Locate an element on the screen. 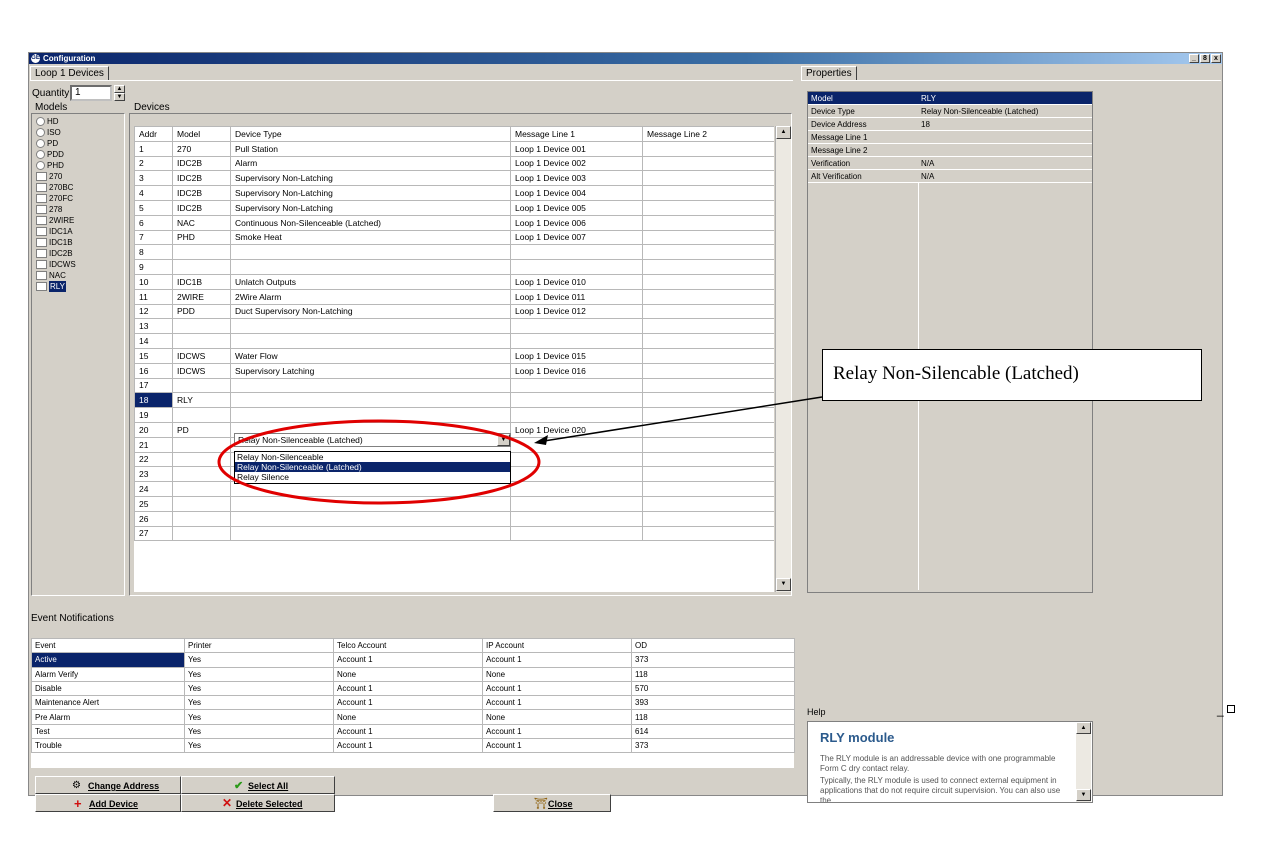  device-addr: 16 is located at coordinates (153, 370).